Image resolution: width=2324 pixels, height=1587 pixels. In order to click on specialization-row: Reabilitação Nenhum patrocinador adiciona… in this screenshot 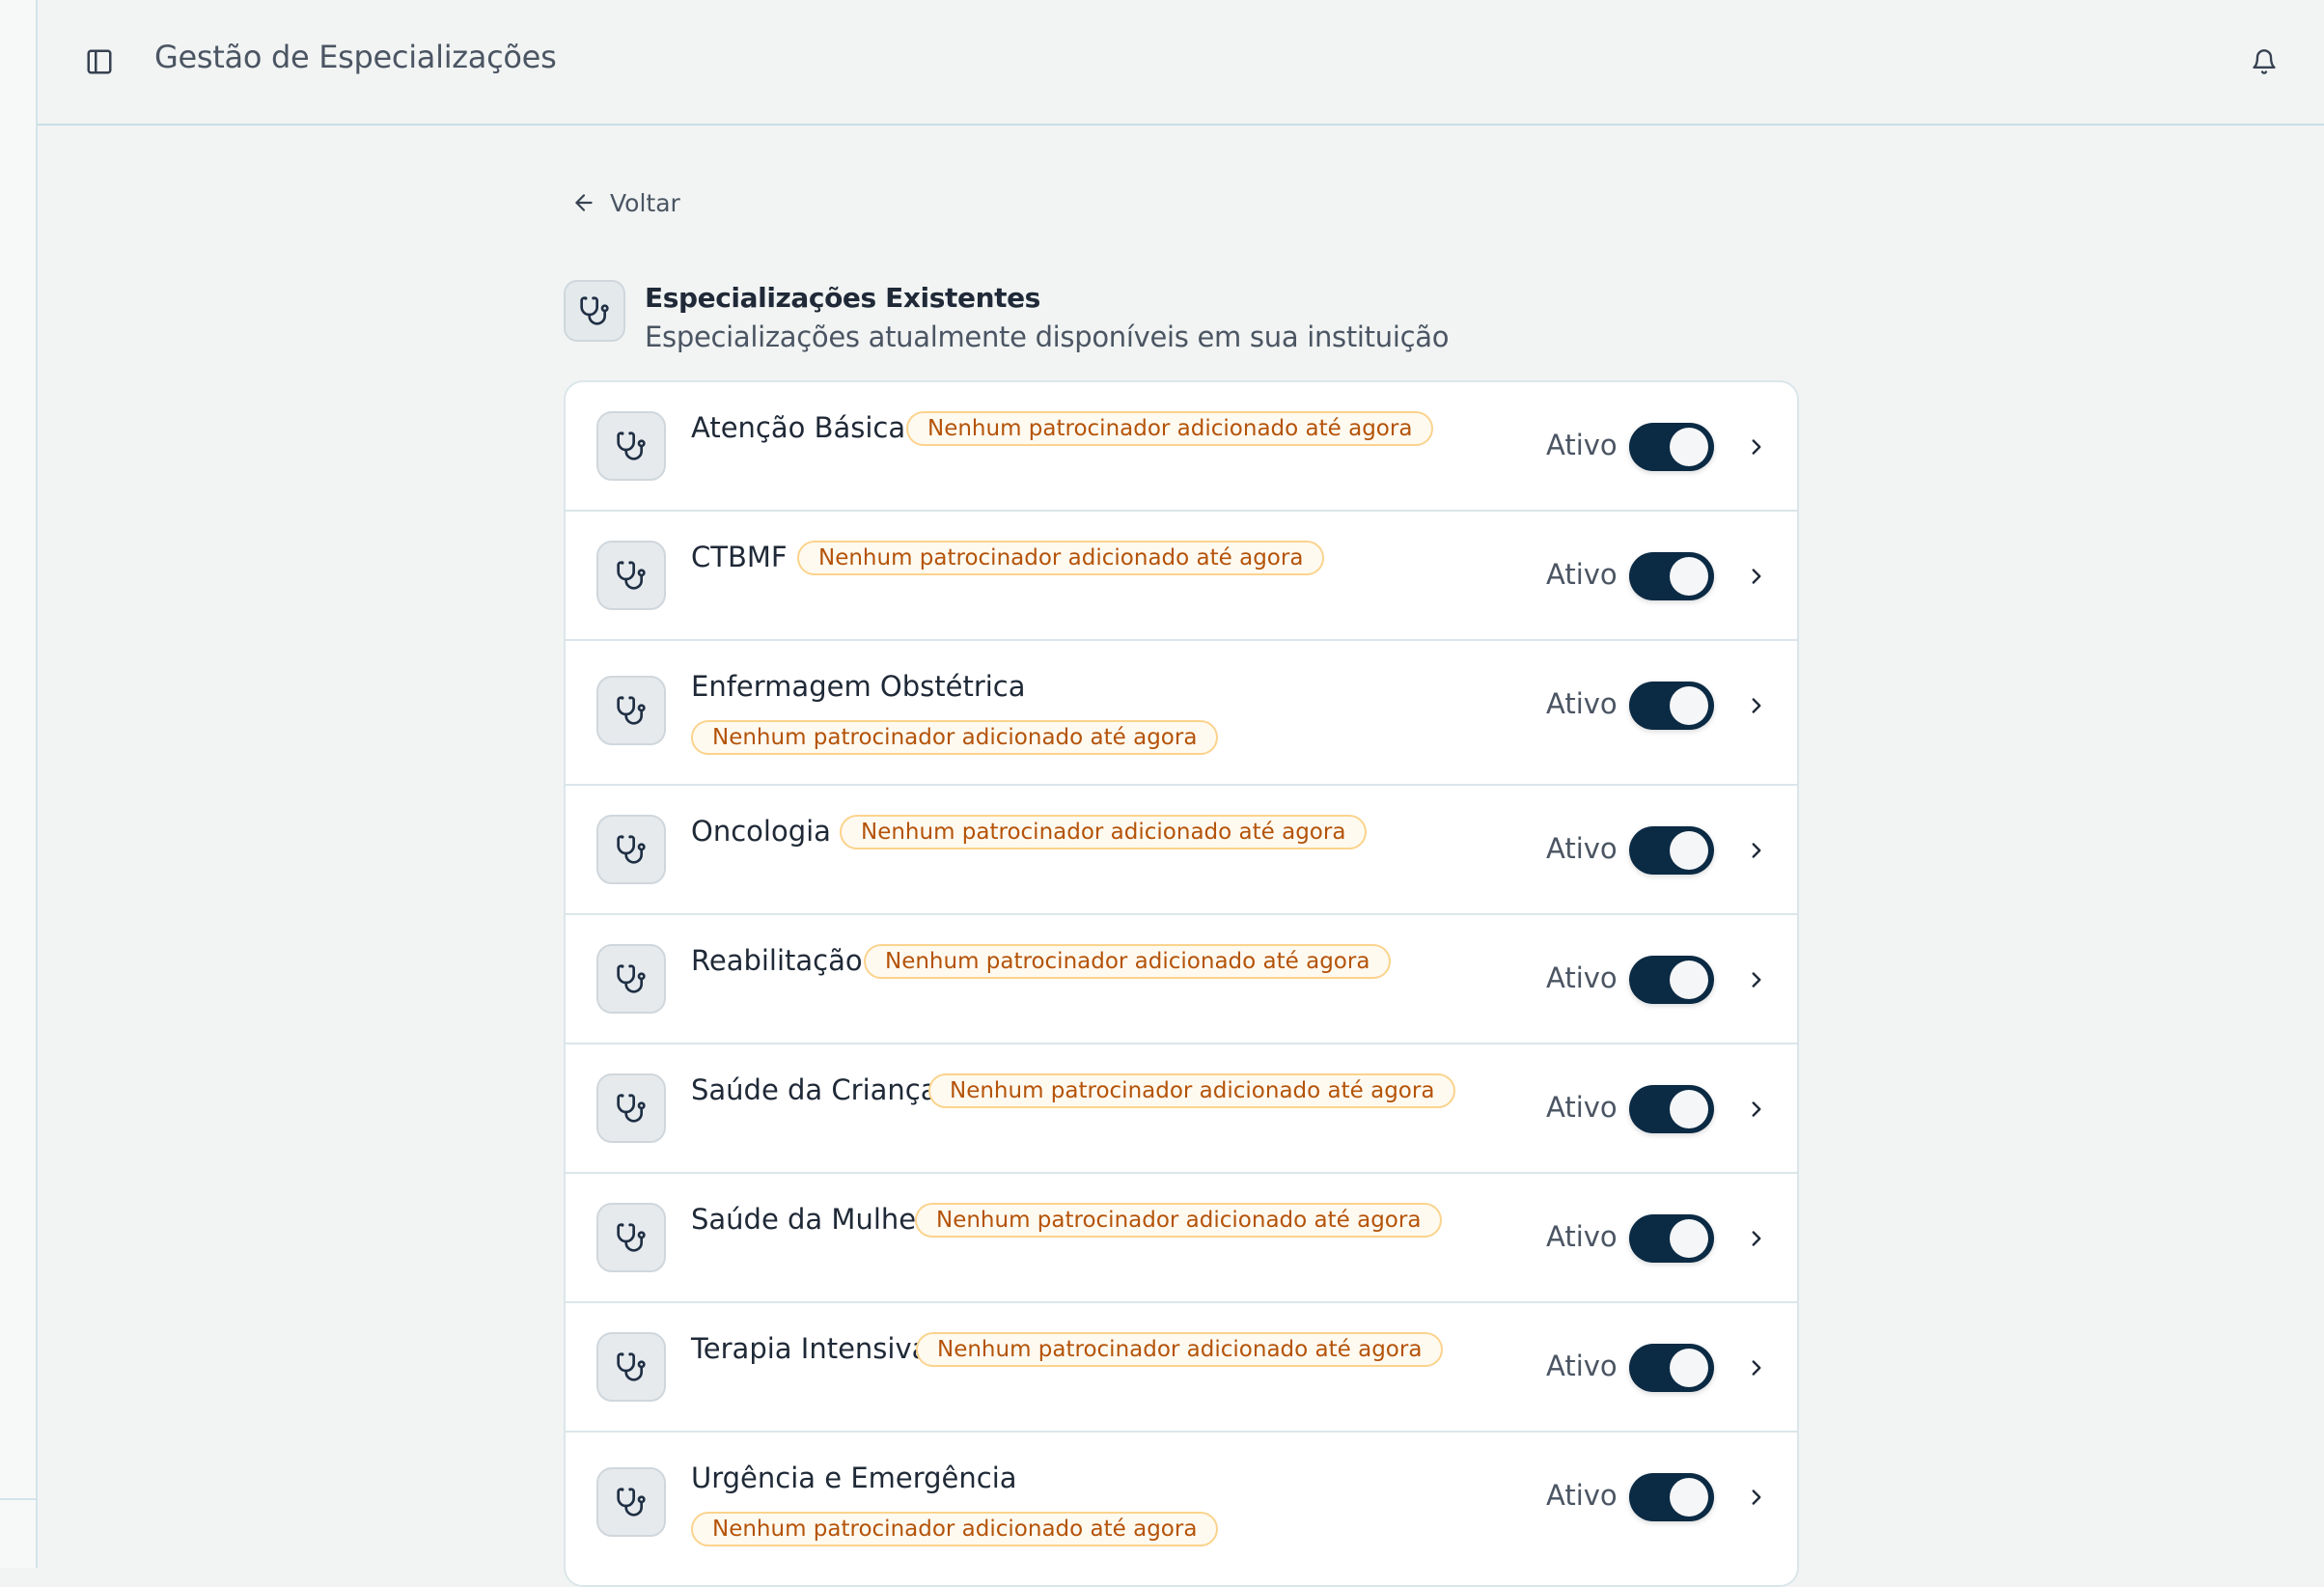, I will do `click(1182, 979)`.